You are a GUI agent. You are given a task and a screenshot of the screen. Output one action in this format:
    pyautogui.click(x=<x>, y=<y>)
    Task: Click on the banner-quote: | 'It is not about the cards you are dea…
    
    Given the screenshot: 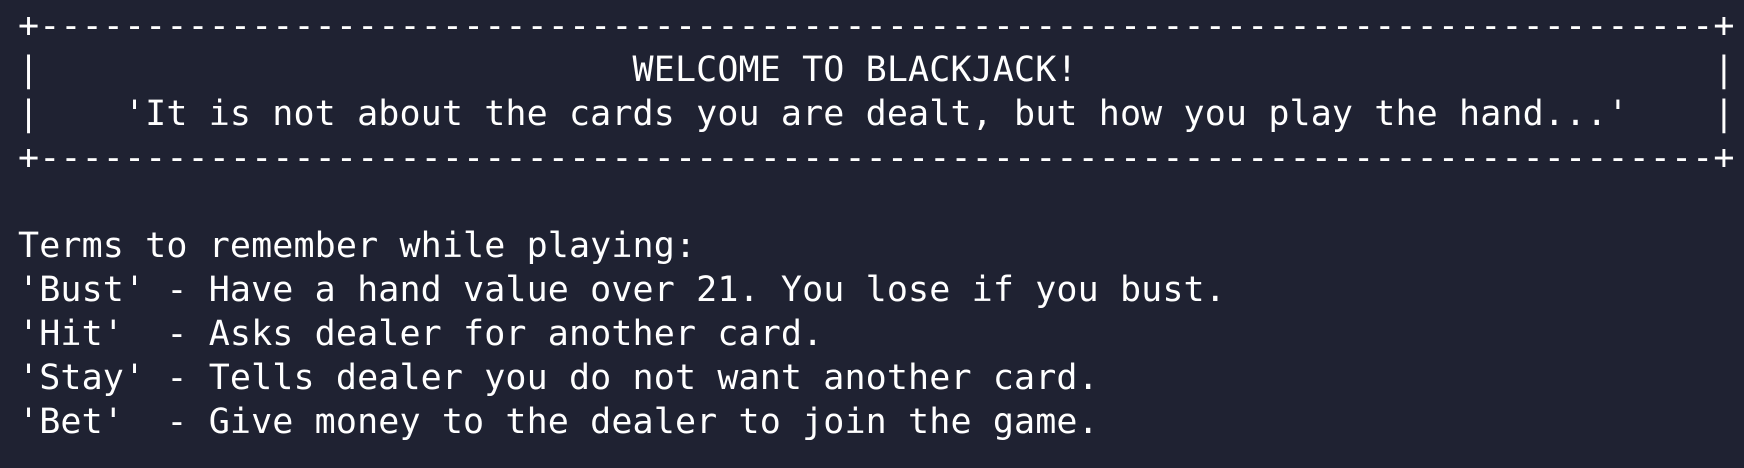 What is the action you would take?
    pyautogui.click(x=876, y=114)
    